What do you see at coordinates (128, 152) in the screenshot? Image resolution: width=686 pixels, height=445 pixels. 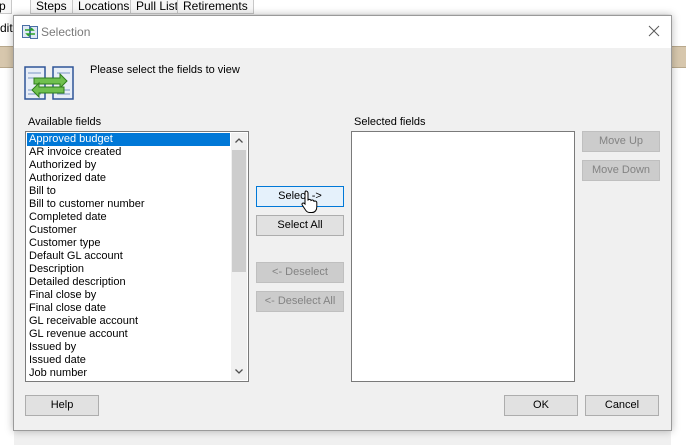 I see `available-field-item: AR invoice created` at bounding box center [128, 152].